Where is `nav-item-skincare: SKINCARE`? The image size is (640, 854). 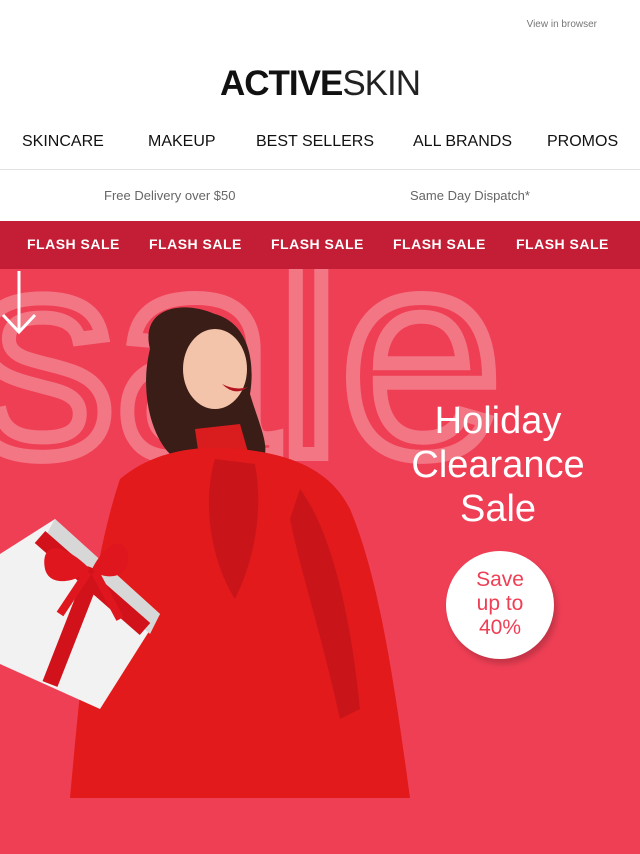
nav-item-skincare: SKINCARE is located at coordinates (63, 142).